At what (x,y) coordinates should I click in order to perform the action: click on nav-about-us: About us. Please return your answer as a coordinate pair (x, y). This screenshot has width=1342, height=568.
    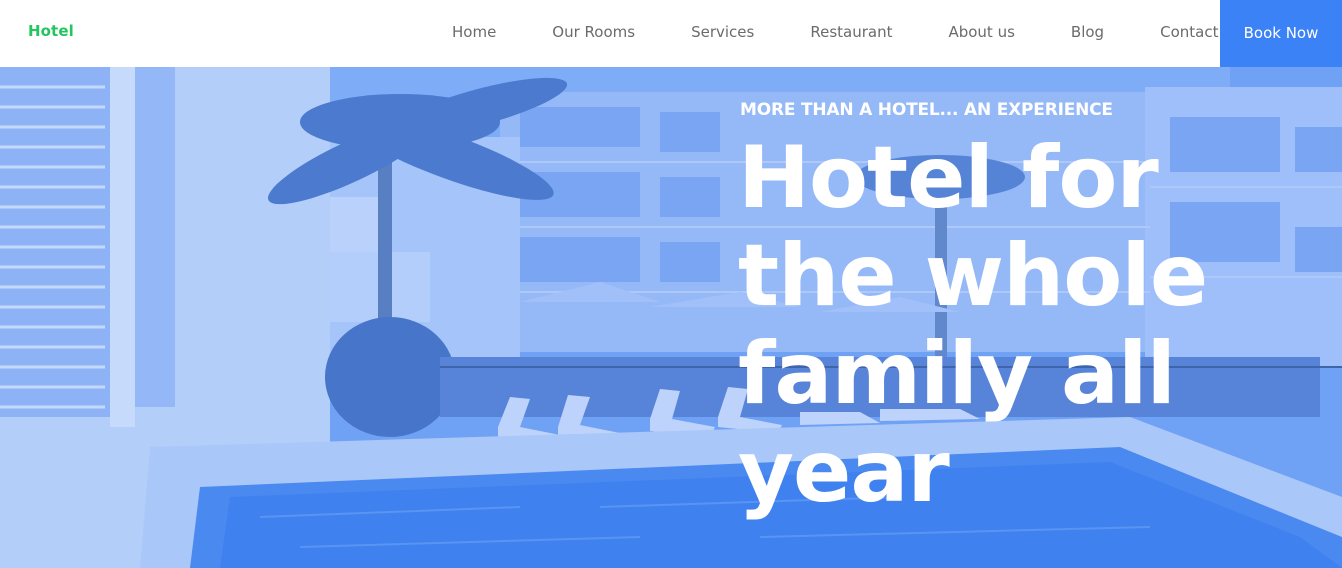
    Looking at the image, I should click on (981, 33).